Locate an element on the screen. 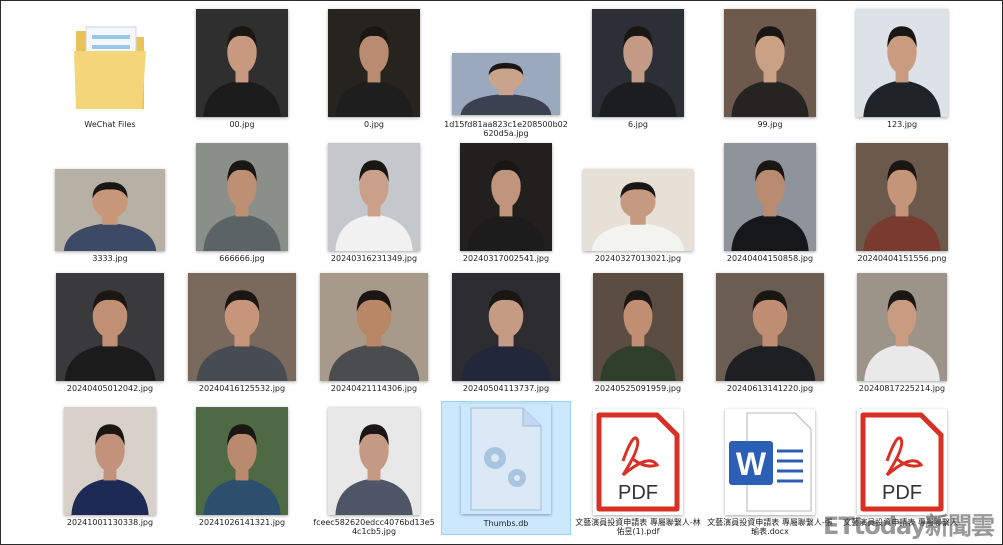  file-name-label: 文藝演員投資申請表 專屬聯繫人-林佑昱(1).pdf is located at coordinates (638, 527).